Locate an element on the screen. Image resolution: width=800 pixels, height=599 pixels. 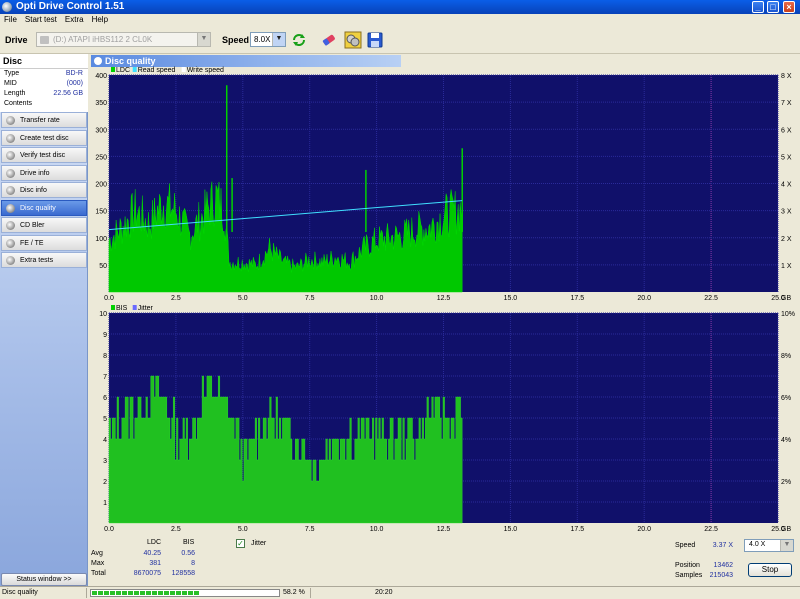
menu-extra: Extra is located at coordinates (74, 19).